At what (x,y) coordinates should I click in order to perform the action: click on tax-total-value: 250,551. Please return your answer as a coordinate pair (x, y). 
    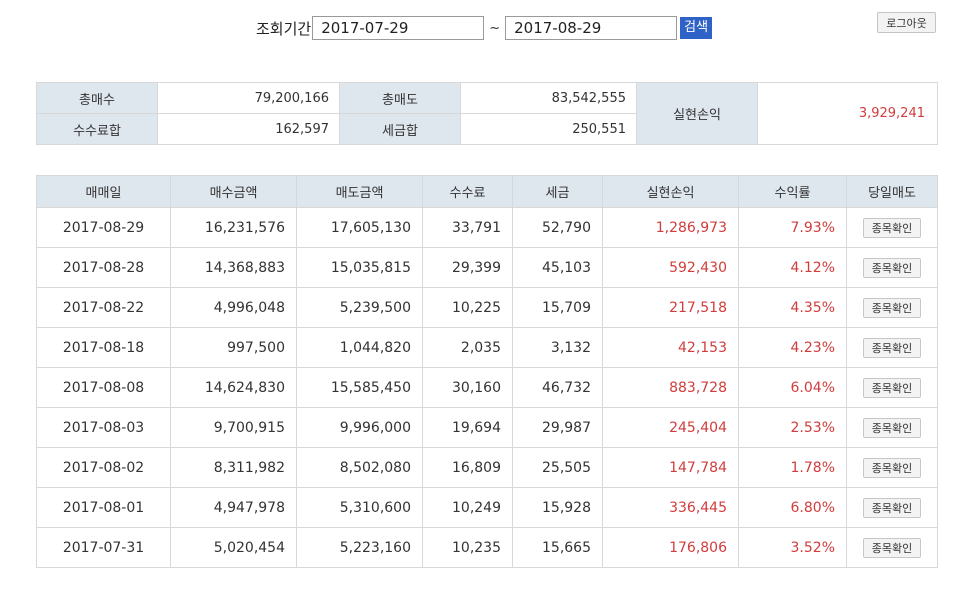
    Looking at the image, I should click on (548, 129).